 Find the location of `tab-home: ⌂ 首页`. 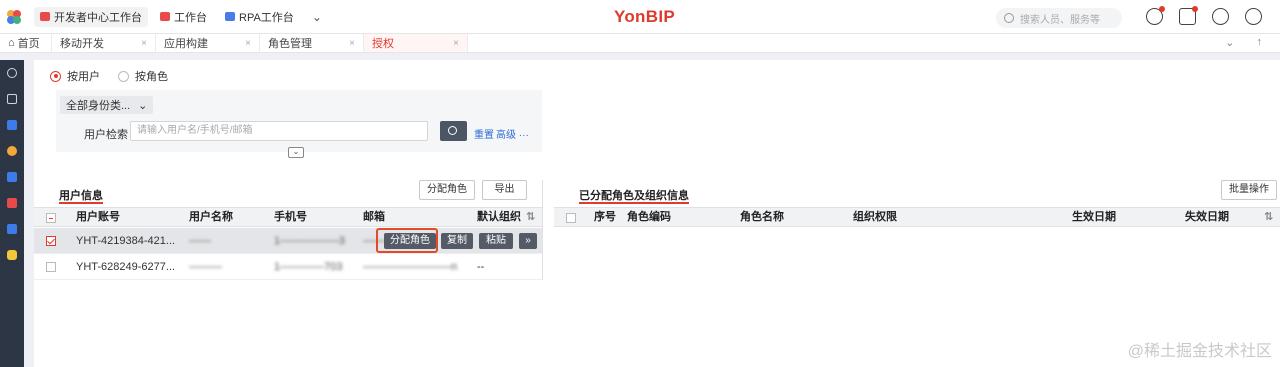

tab-home: ⌂ 首页 is located at coordinates (26, 43).